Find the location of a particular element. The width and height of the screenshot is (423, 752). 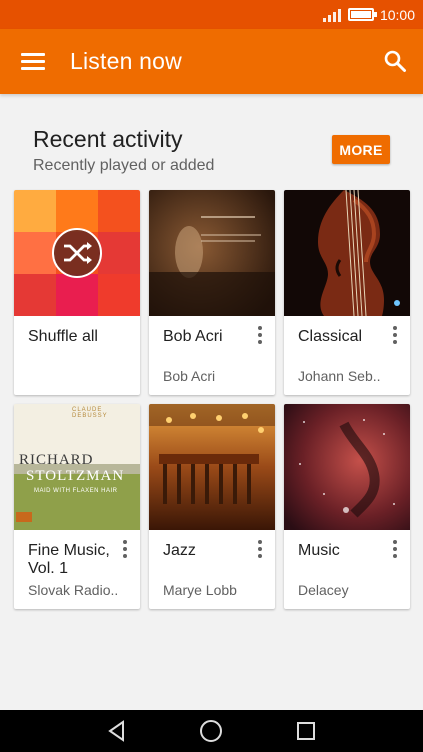

card-shuffle-all: Shuffle all is located at coordinates (77, 292).